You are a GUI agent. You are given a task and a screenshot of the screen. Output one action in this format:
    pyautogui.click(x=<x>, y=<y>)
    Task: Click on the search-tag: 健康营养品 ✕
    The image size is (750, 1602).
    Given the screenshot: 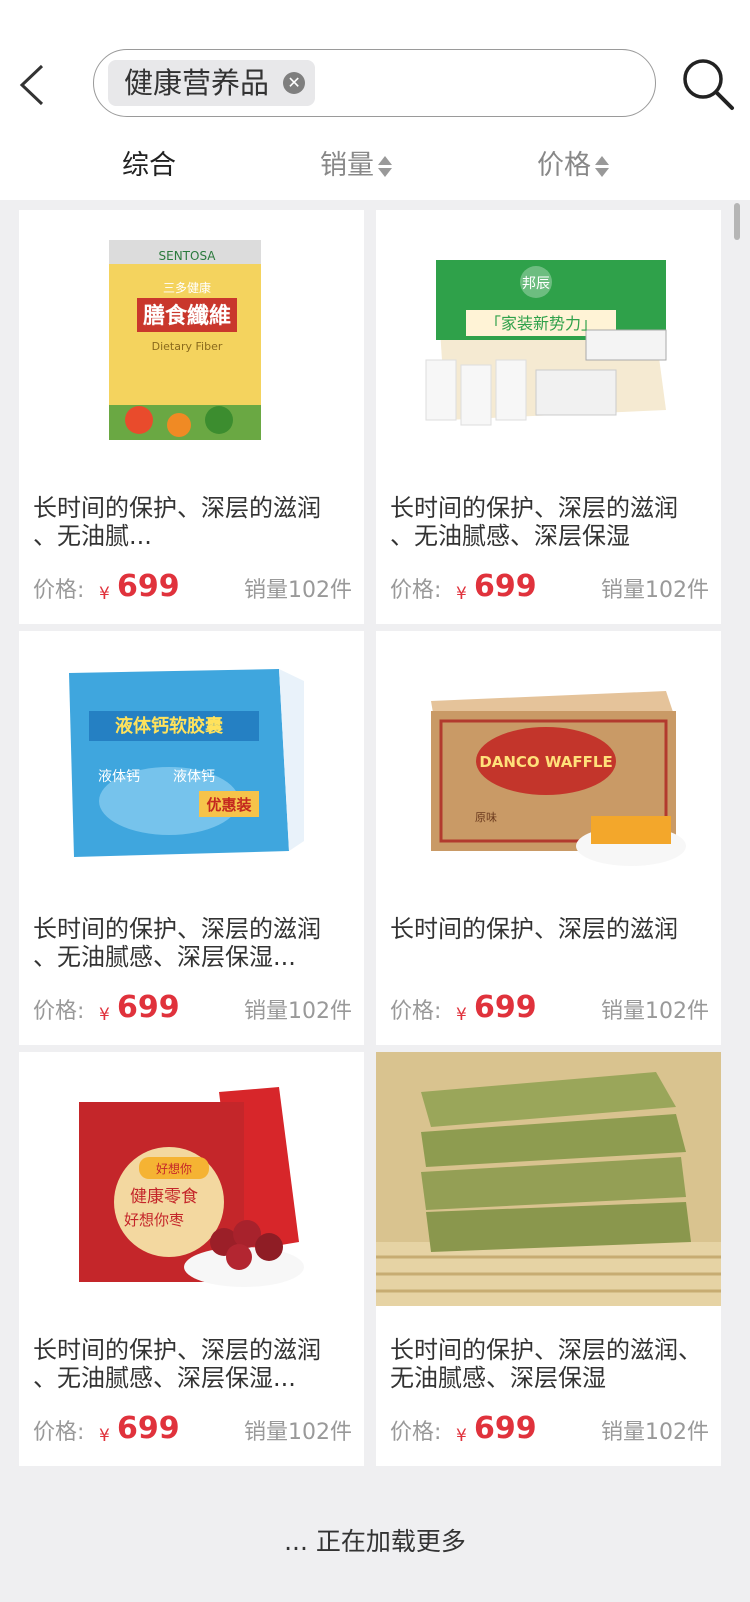 What is the action you would take?
    pyautogui.click(x=212, y=83)
    